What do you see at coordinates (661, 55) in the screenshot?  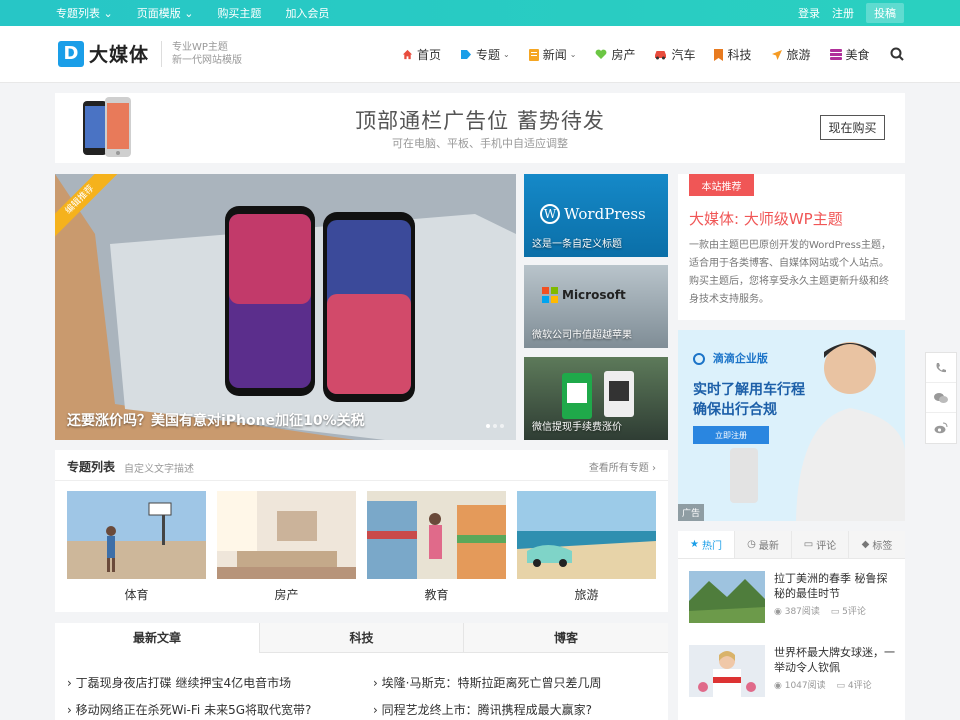 I see `car-icon` at bounding box center [661, 55].